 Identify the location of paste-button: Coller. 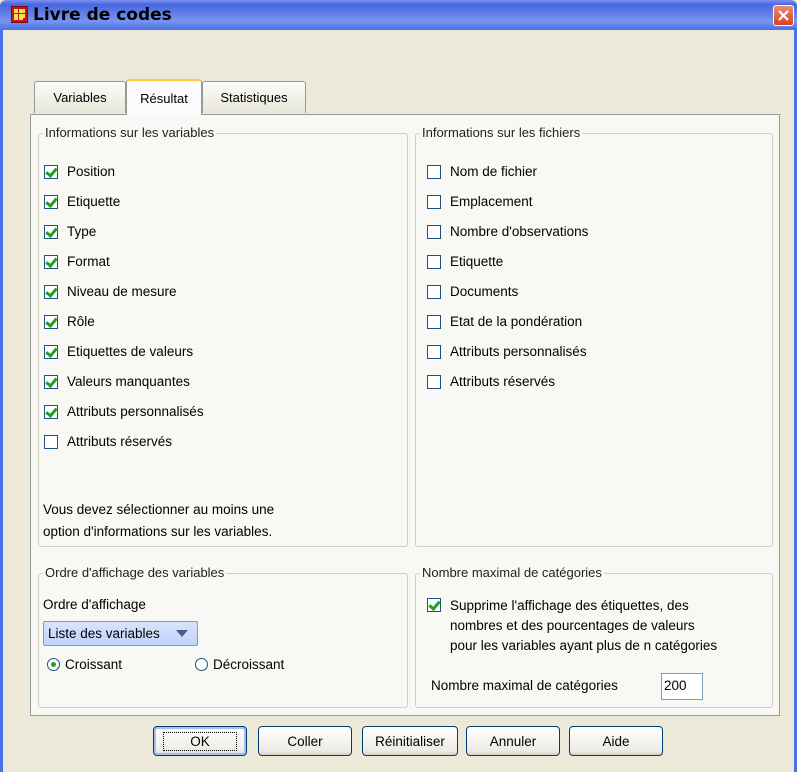
(305, 741).